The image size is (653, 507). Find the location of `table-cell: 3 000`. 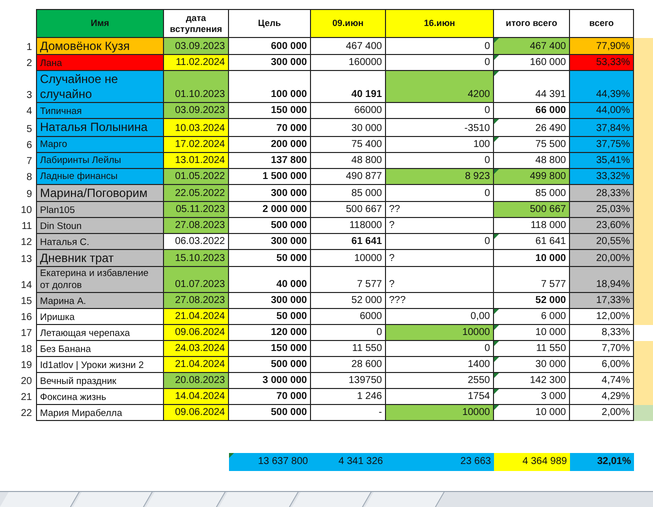

table-cell: 3 000 is located at coordinates (532, 397).